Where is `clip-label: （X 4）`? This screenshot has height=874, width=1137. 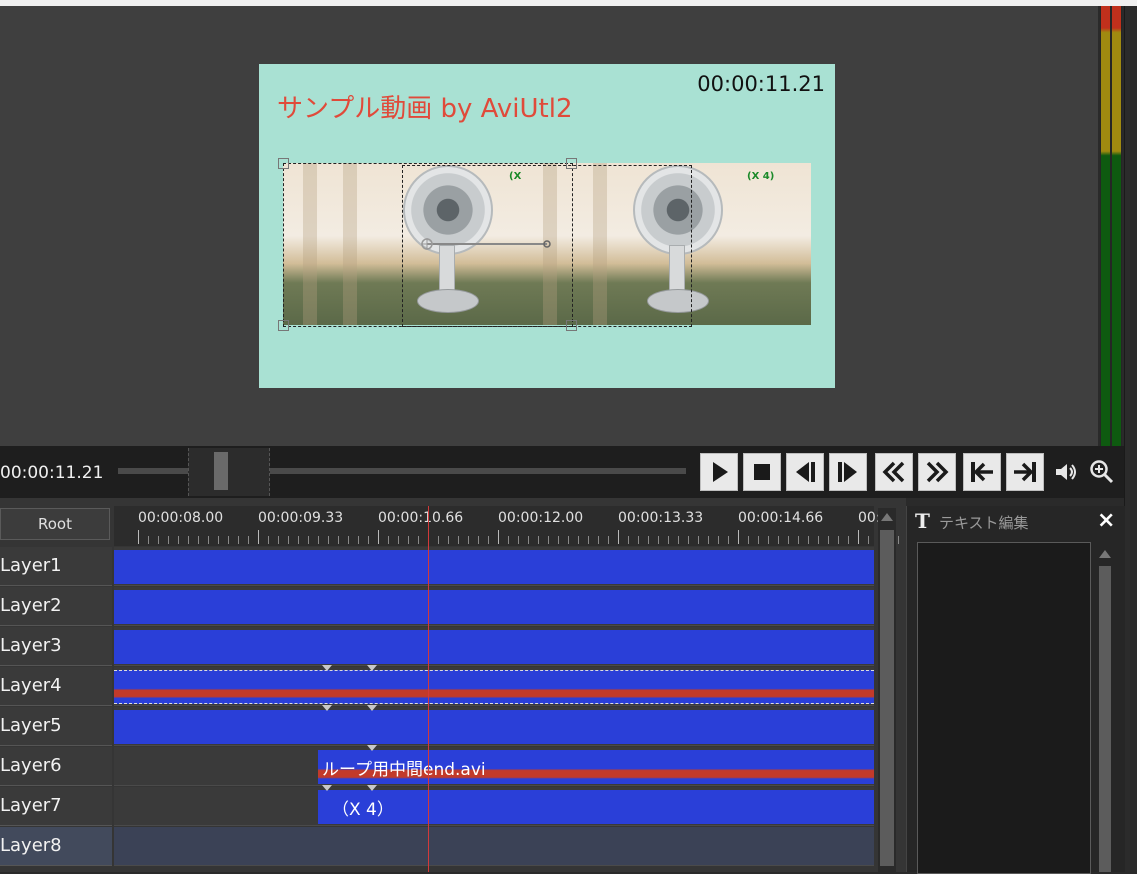 clip-label: （X 4） is located at coordinates (363, 810).